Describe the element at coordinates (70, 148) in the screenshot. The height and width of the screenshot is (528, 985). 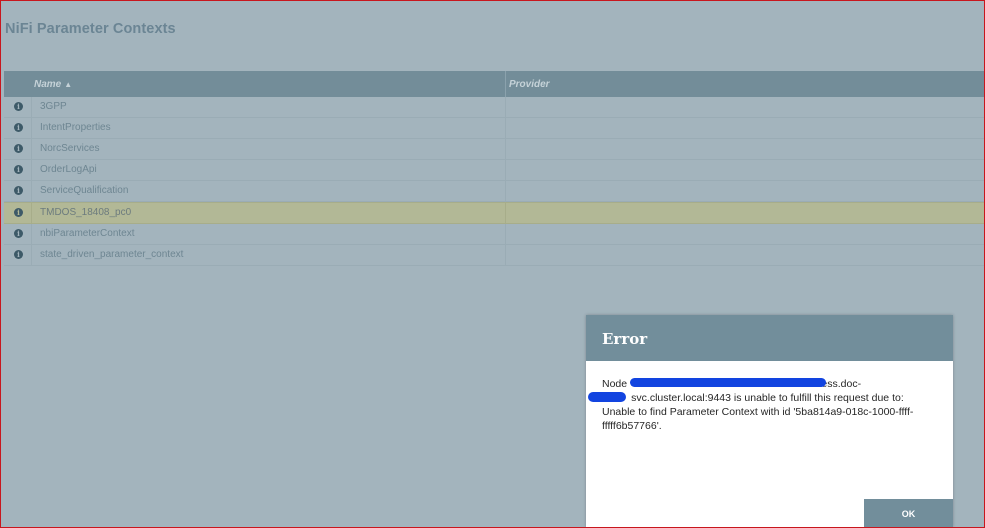
I see `row-name: NorcServices` at that location.